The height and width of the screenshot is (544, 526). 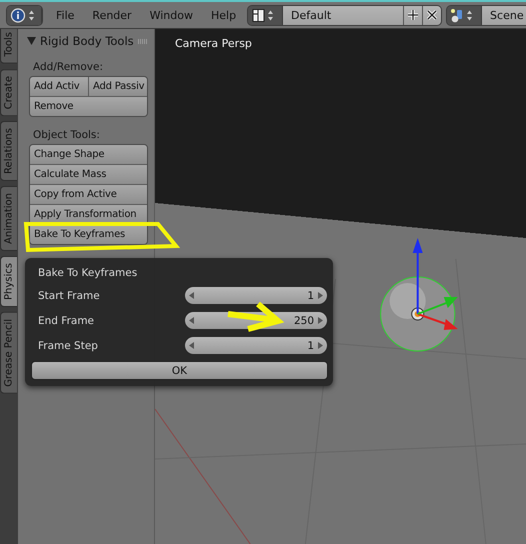 What do you see at coordinates (66, 320) in the screenshot?
I see `field-label: End Frame` at bounding box center [66, 320].